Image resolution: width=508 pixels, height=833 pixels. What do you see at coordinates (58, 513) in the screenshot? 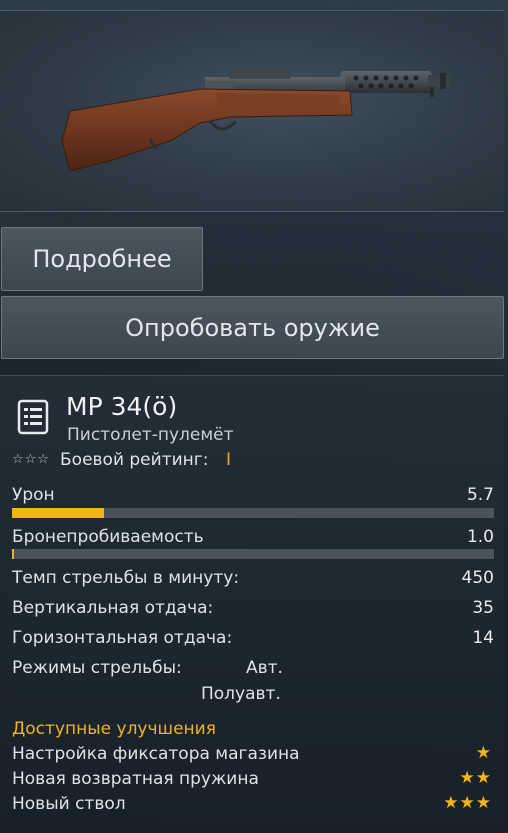
I see `damage-bar-fill` at bounding box center [58, 513].